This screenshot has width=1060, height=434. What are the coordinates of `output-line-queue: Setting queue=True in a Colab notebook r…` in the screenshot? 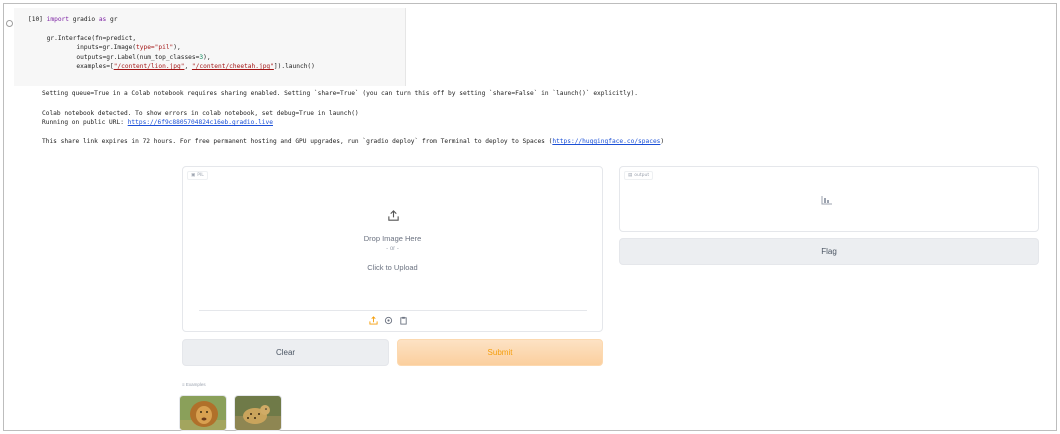 It's located at (340, 93).